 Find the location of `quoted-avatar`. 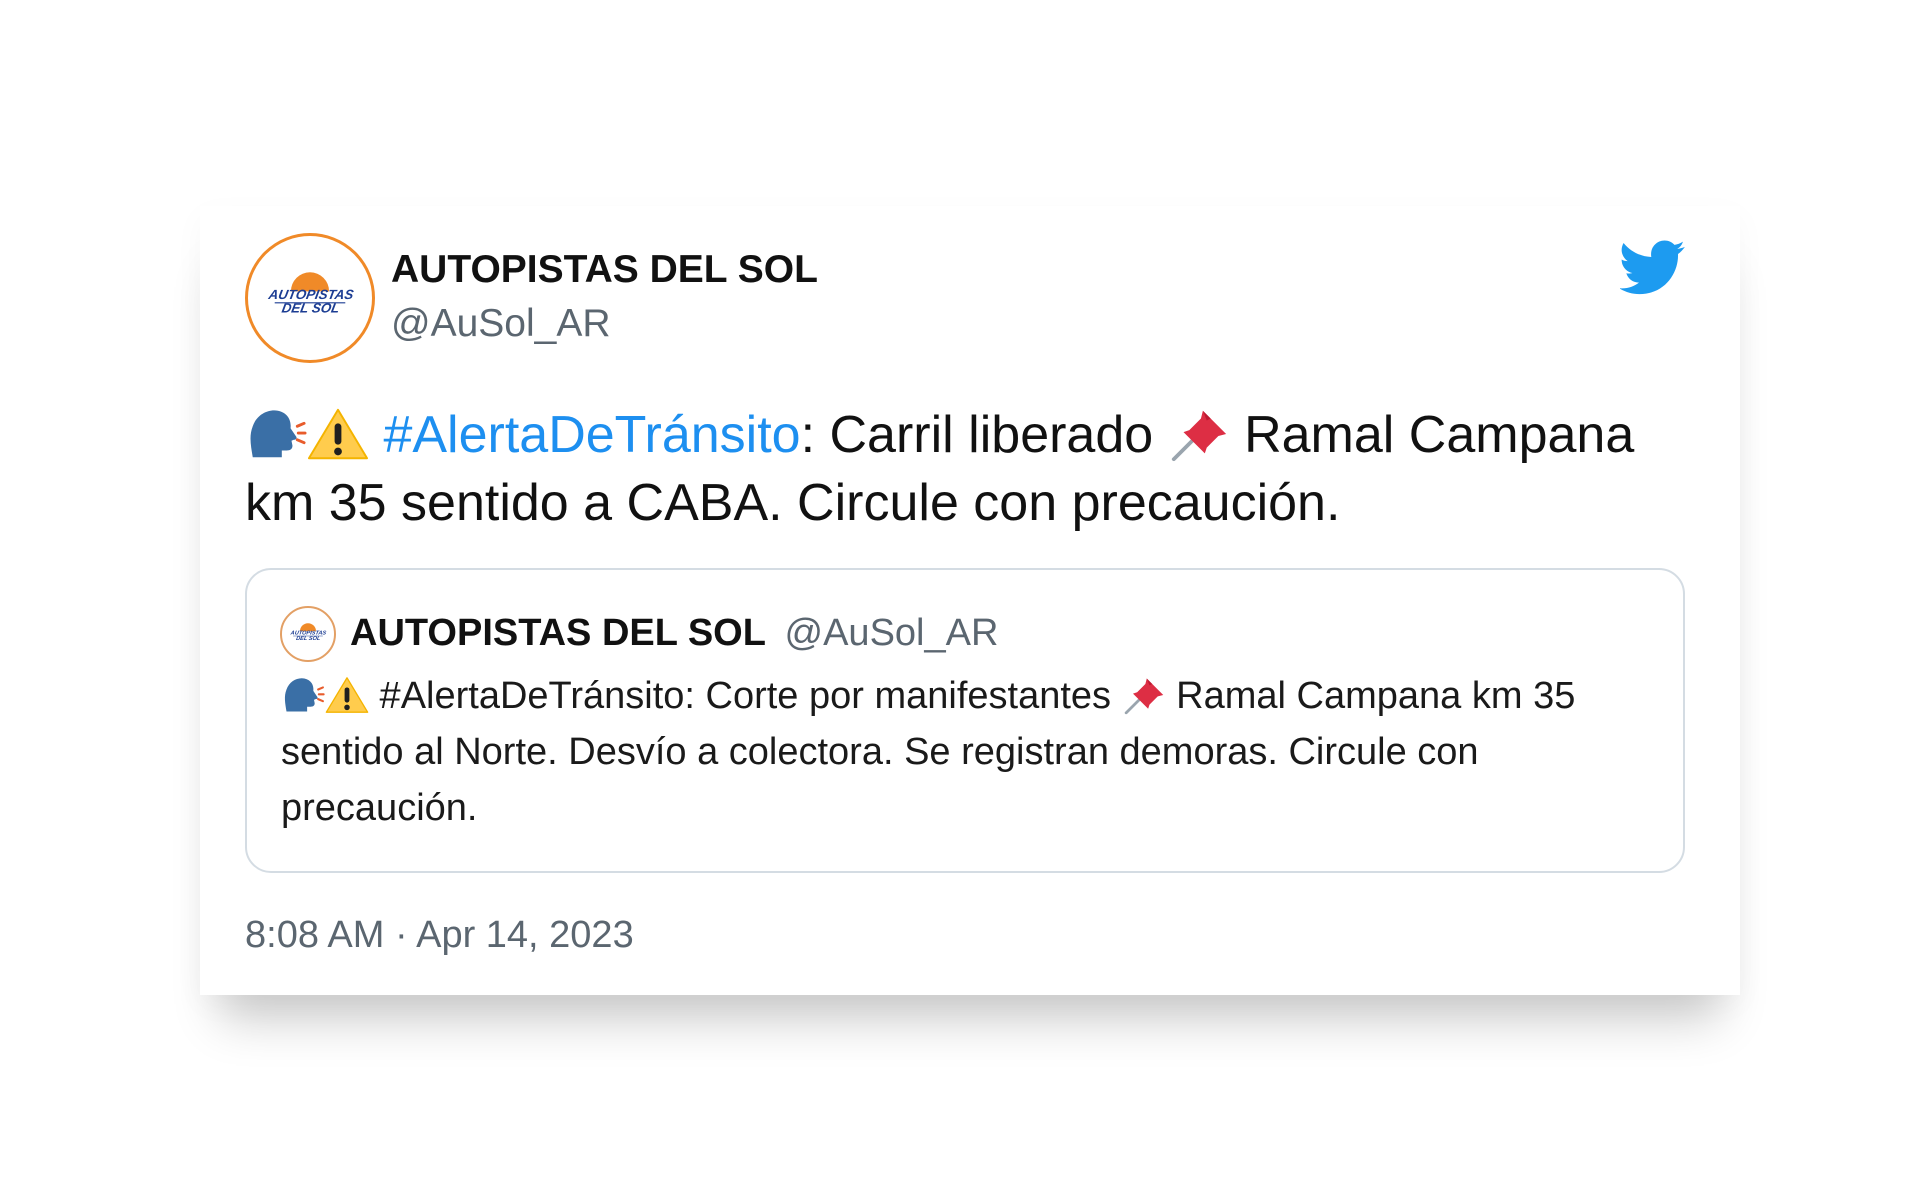

quoted-avatar is located at coordinates (308, 634).